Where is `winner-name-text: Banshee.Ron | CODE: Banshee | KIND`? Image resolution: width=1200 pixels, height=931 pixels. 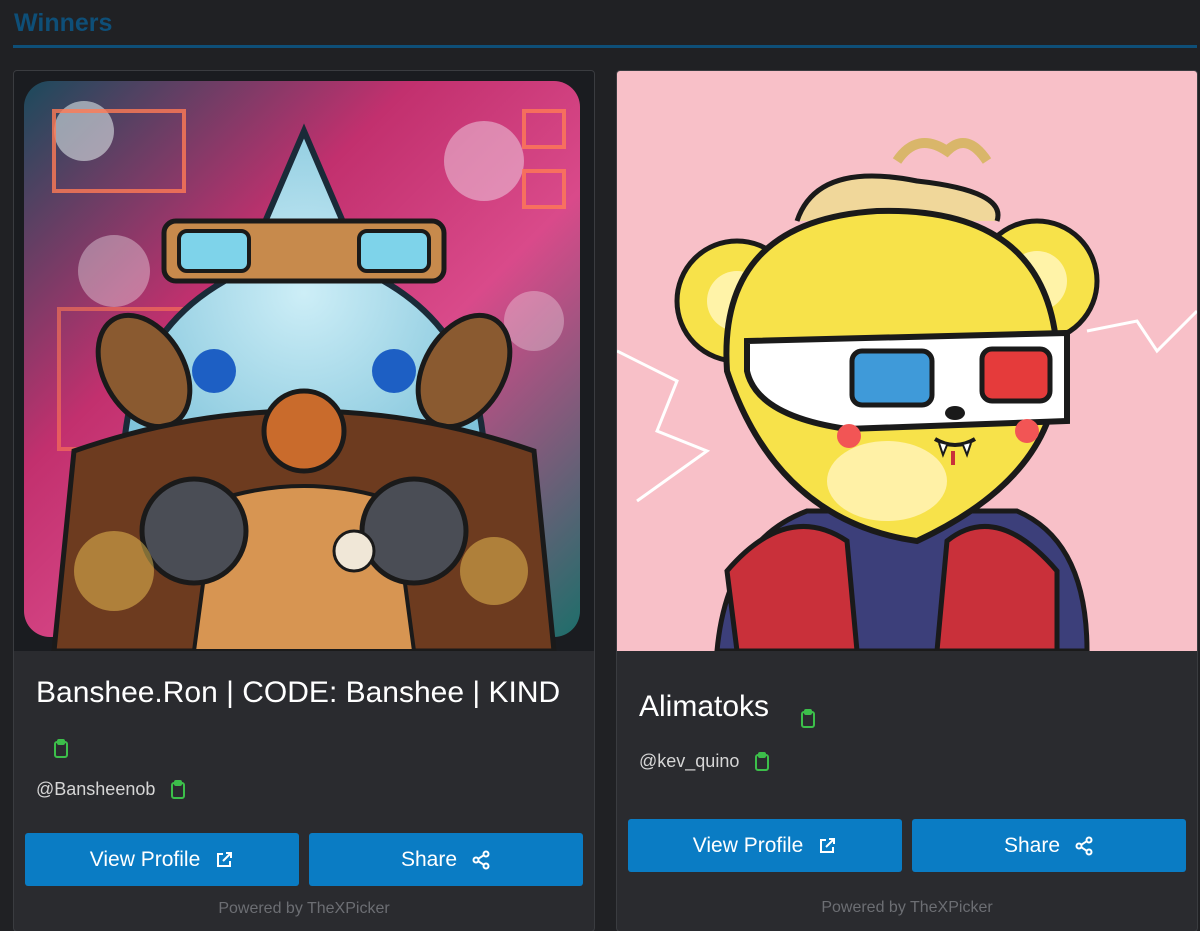 winner-name-text: Banshee.Ron | CODE: Banshee | KIND is located at coordinates (298, 692).